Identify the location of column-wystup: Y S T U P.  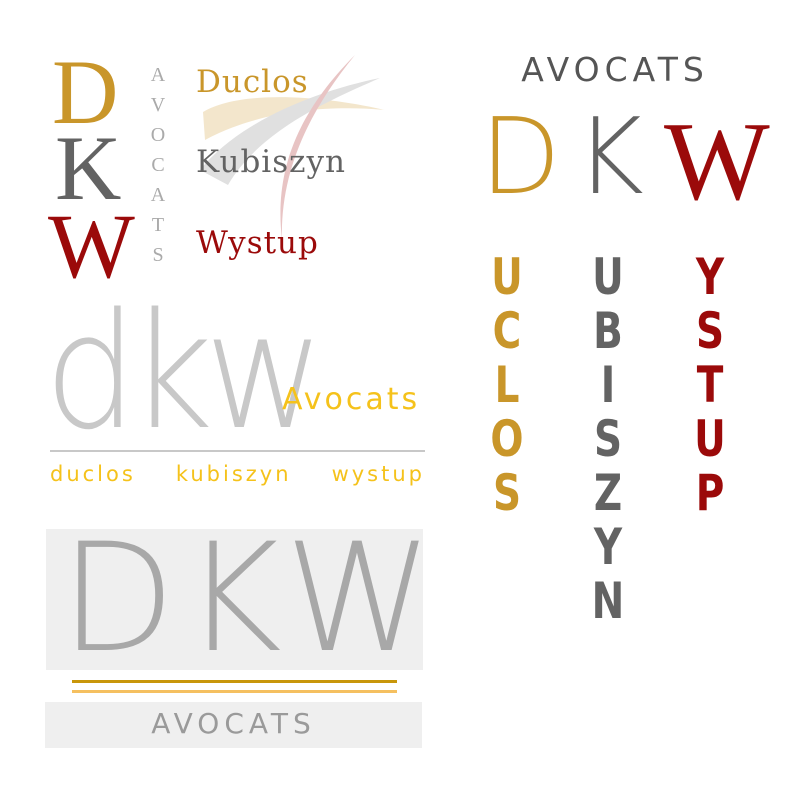
(710, 385).